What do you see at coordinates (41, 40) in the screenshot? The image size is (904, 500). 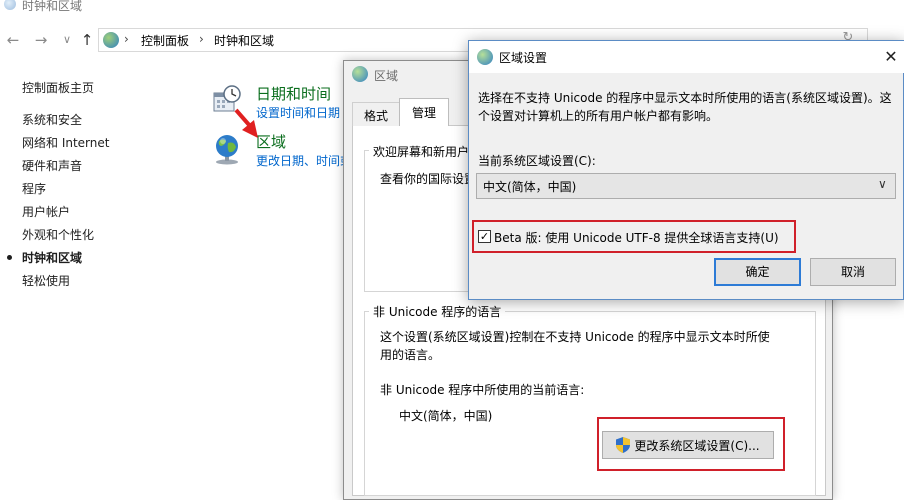 I see `forward-arrow-icon: →` at bounding box center [41, 40].